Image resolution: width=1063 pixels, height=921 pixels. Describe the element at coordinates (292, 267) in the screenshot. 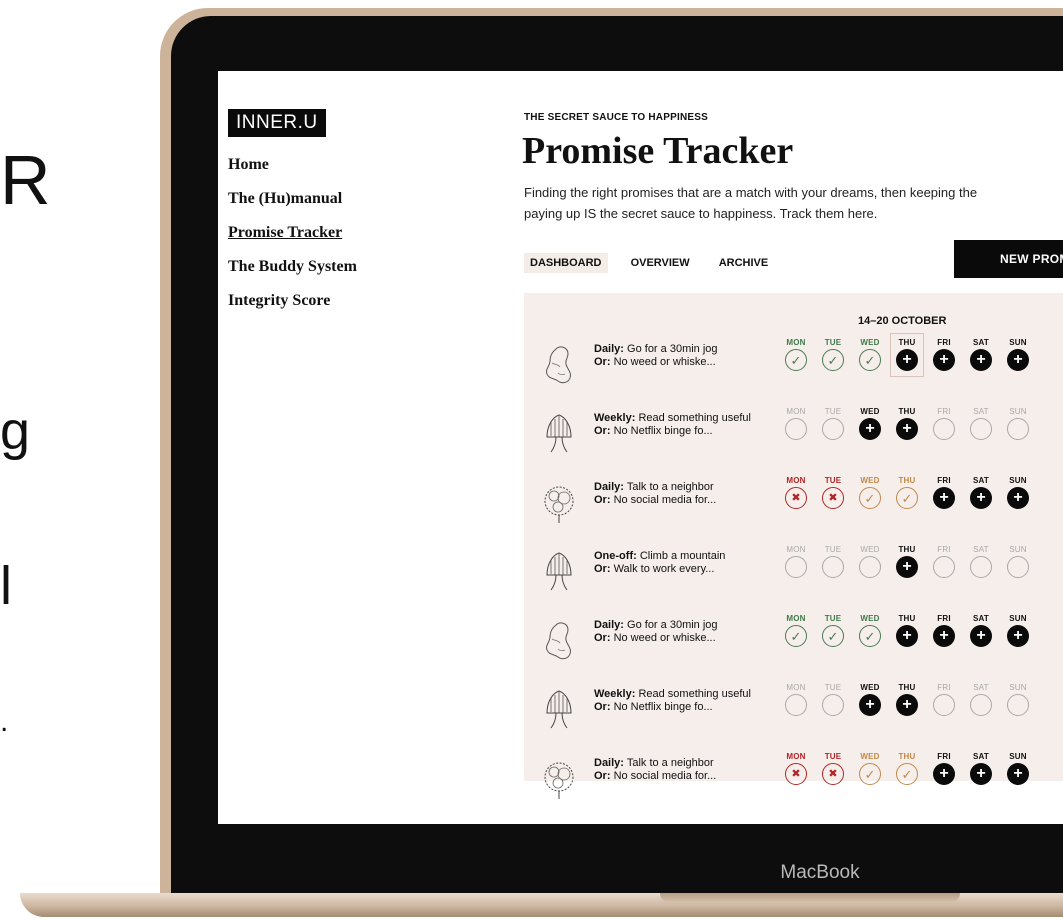

I see `nav-item-buddy-system: The Buddy System` at that location.